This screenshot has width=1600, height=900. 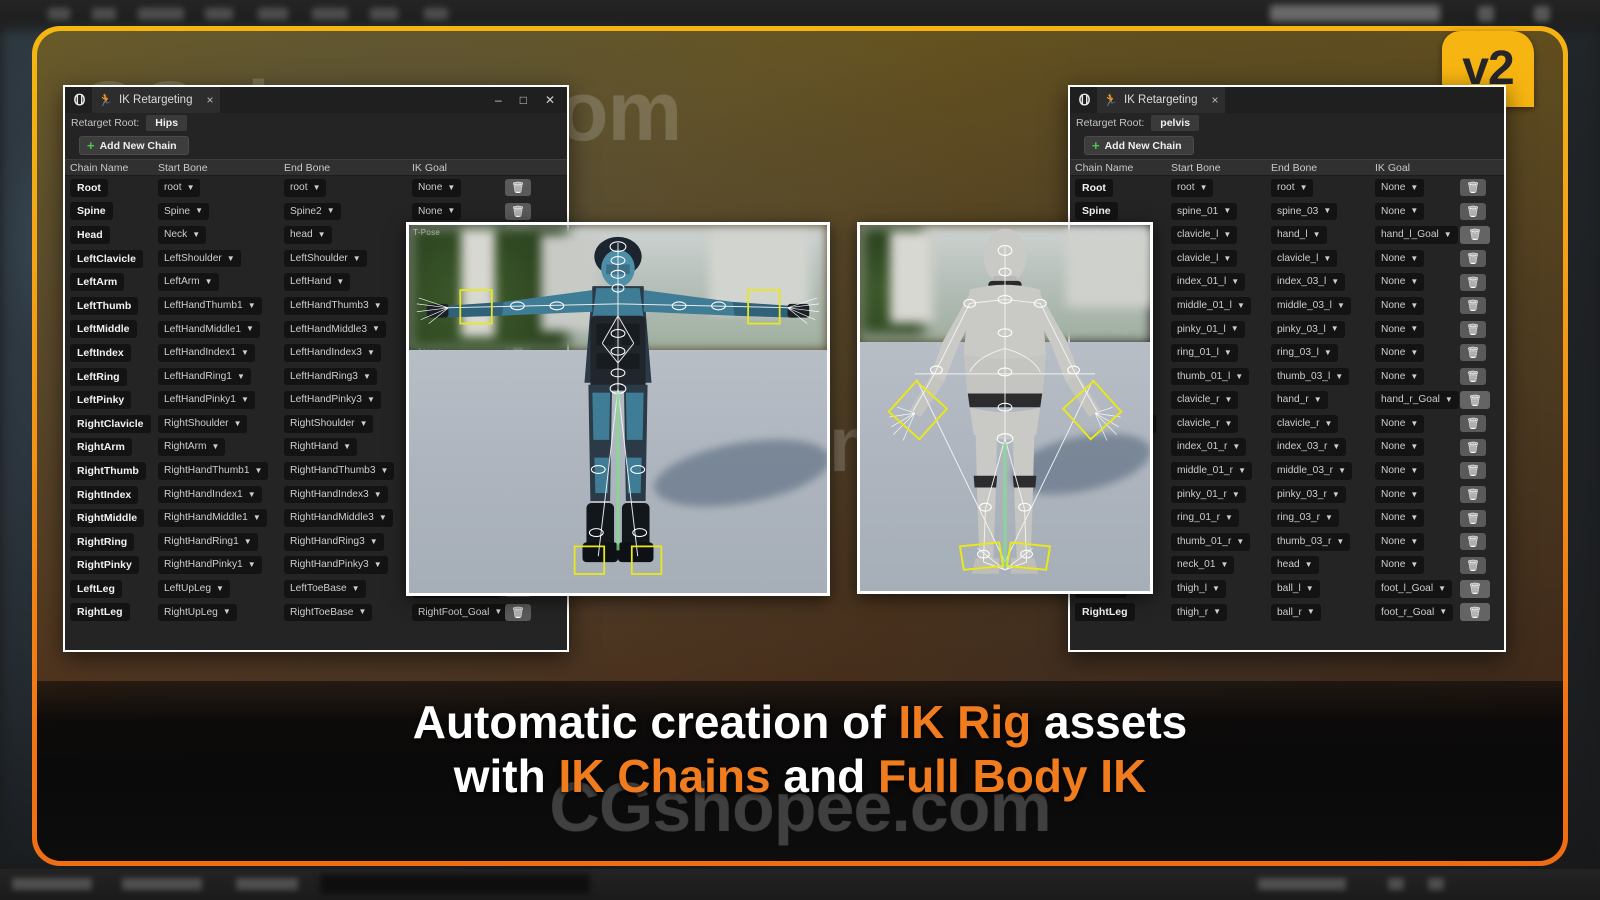 I want to click on end-bone-dropdown: LeftHand ▼, so click(x=317, y=282).